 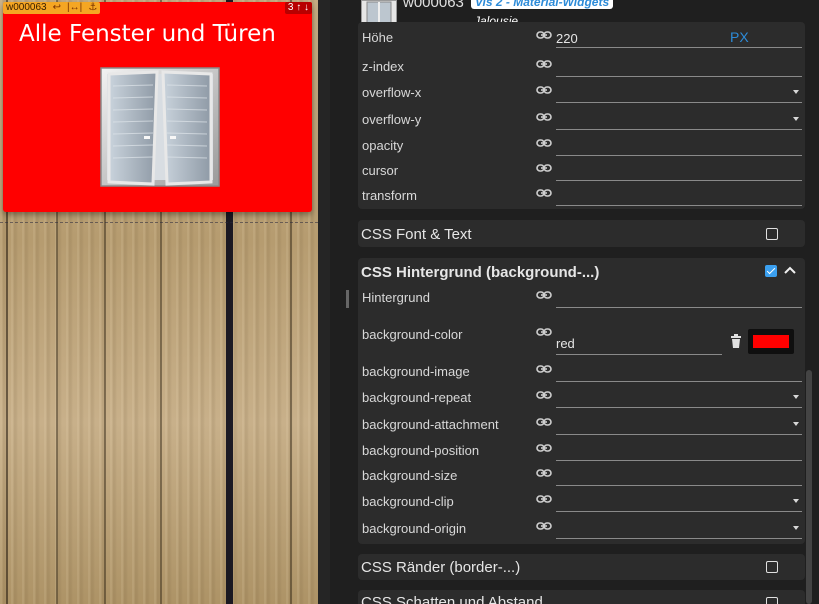 What do you see at coordinates (52, 8) in the screenshot?
I see `widget-id-tag: w000063 ↩ |↔| ⚓` at bounding box center [52, 8].